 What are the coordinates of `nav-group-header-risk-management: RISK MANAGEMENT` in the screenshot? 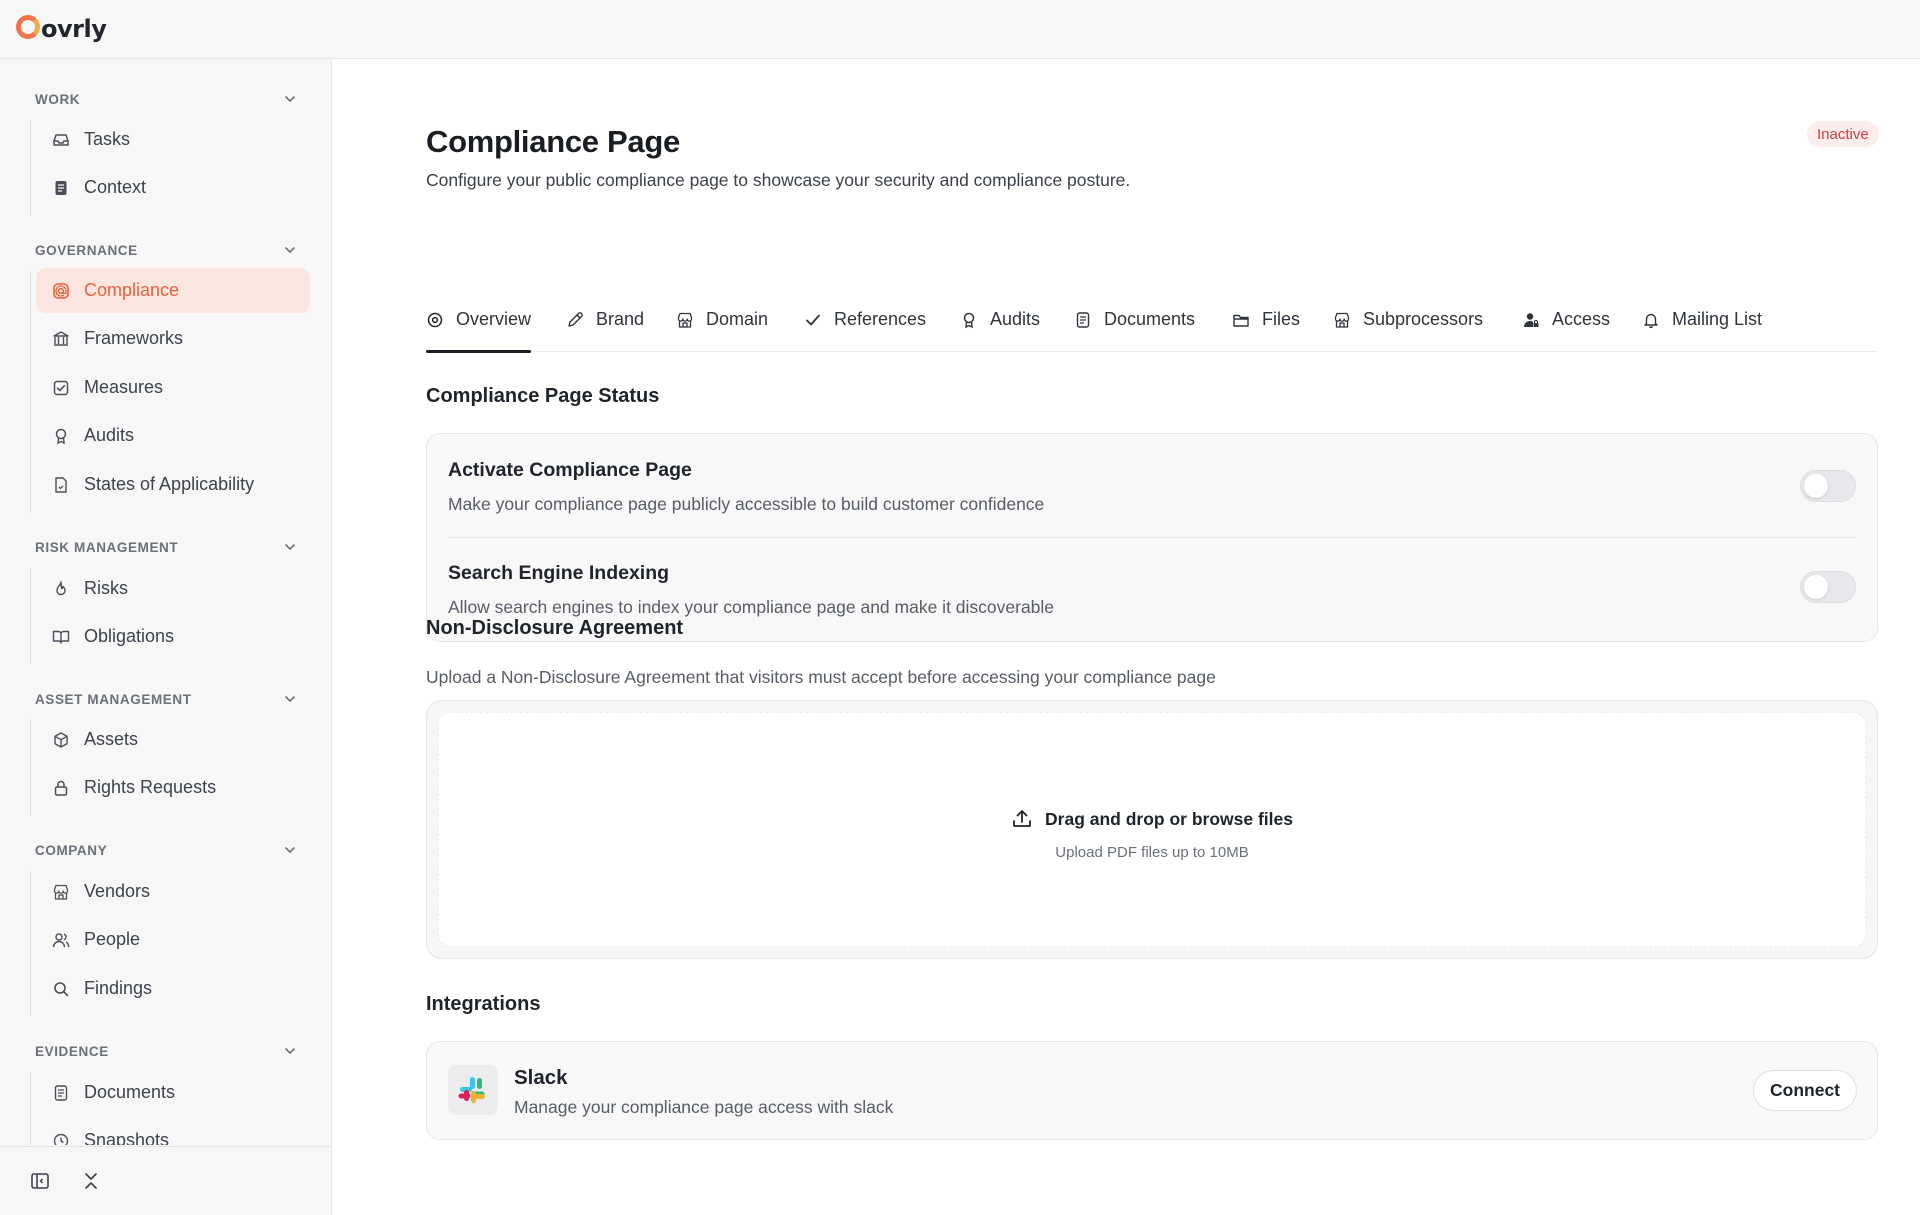 It's located at (166, 547).